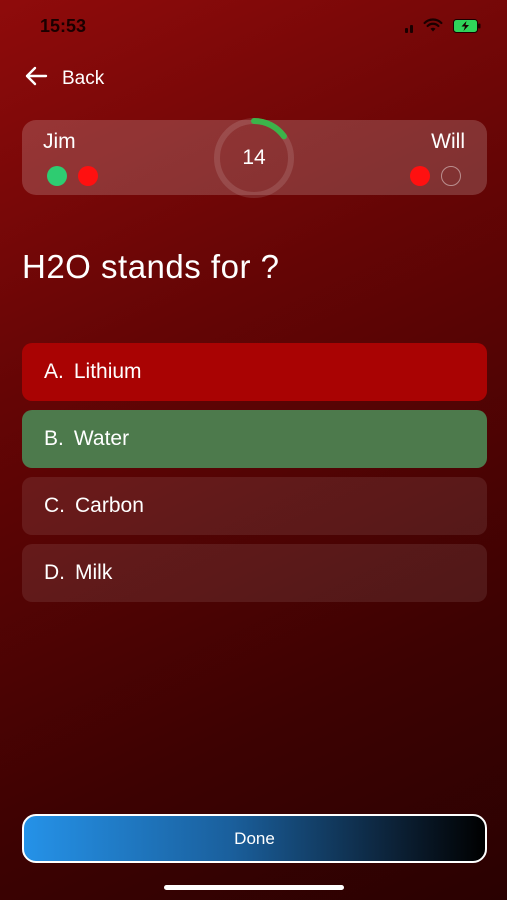  Describe the element at coordinates (254, 506) in the screenshot. I see `option-c: C. Carbon` at that location.